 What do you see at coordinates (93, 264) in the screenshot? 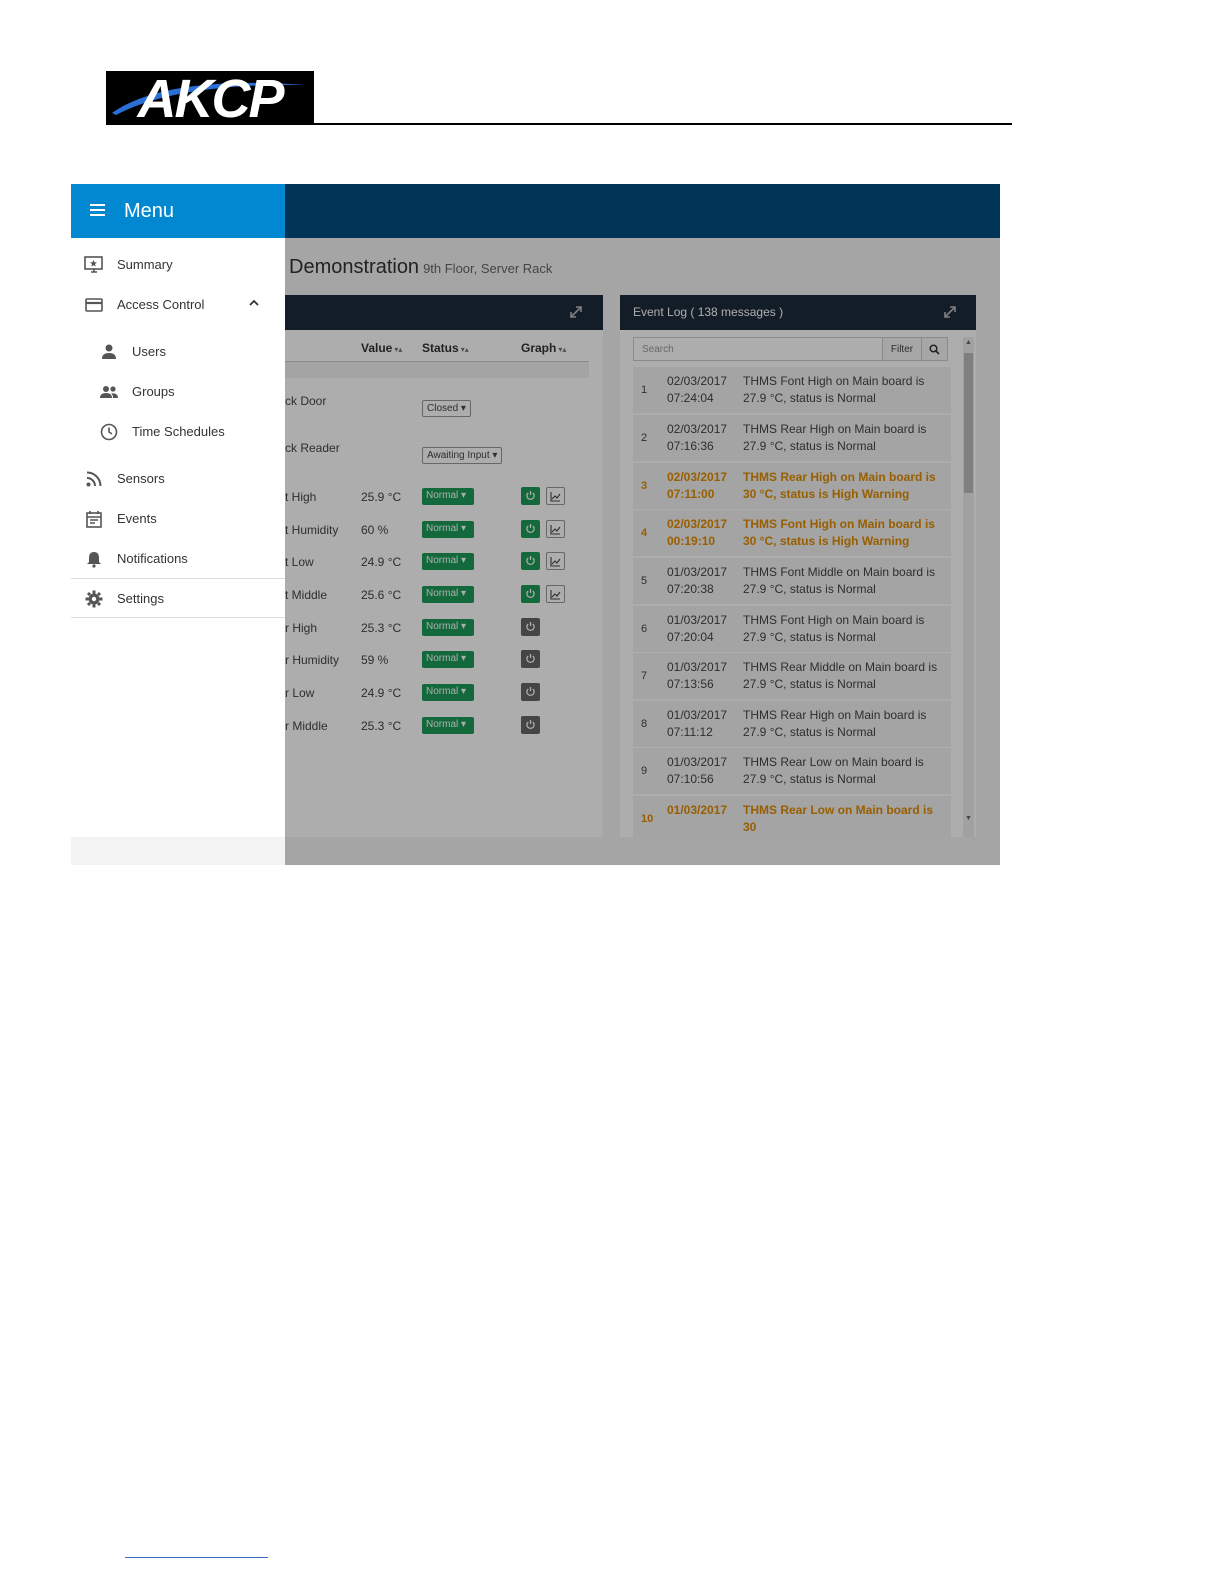
I see `monitor-star-icon` at bounding box center [93, 264].